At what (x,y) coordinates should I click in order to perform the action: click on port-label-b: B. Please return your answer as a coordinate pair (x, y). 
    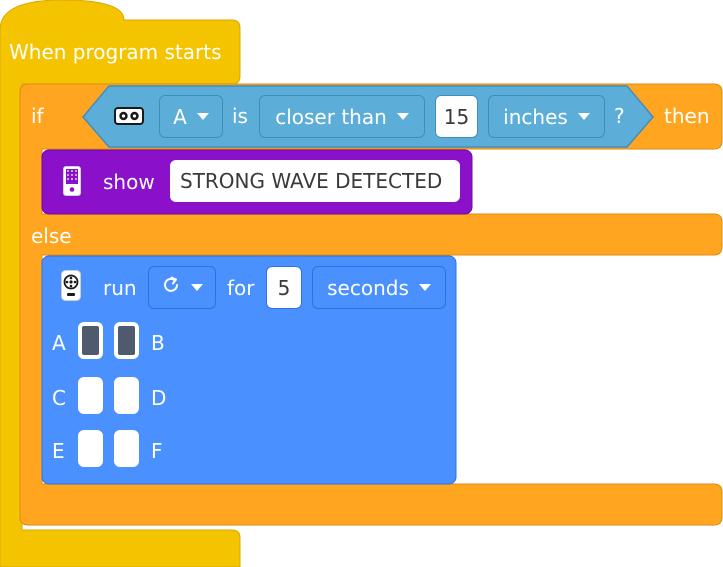
    Looking at the image, I should click on (158, 343).